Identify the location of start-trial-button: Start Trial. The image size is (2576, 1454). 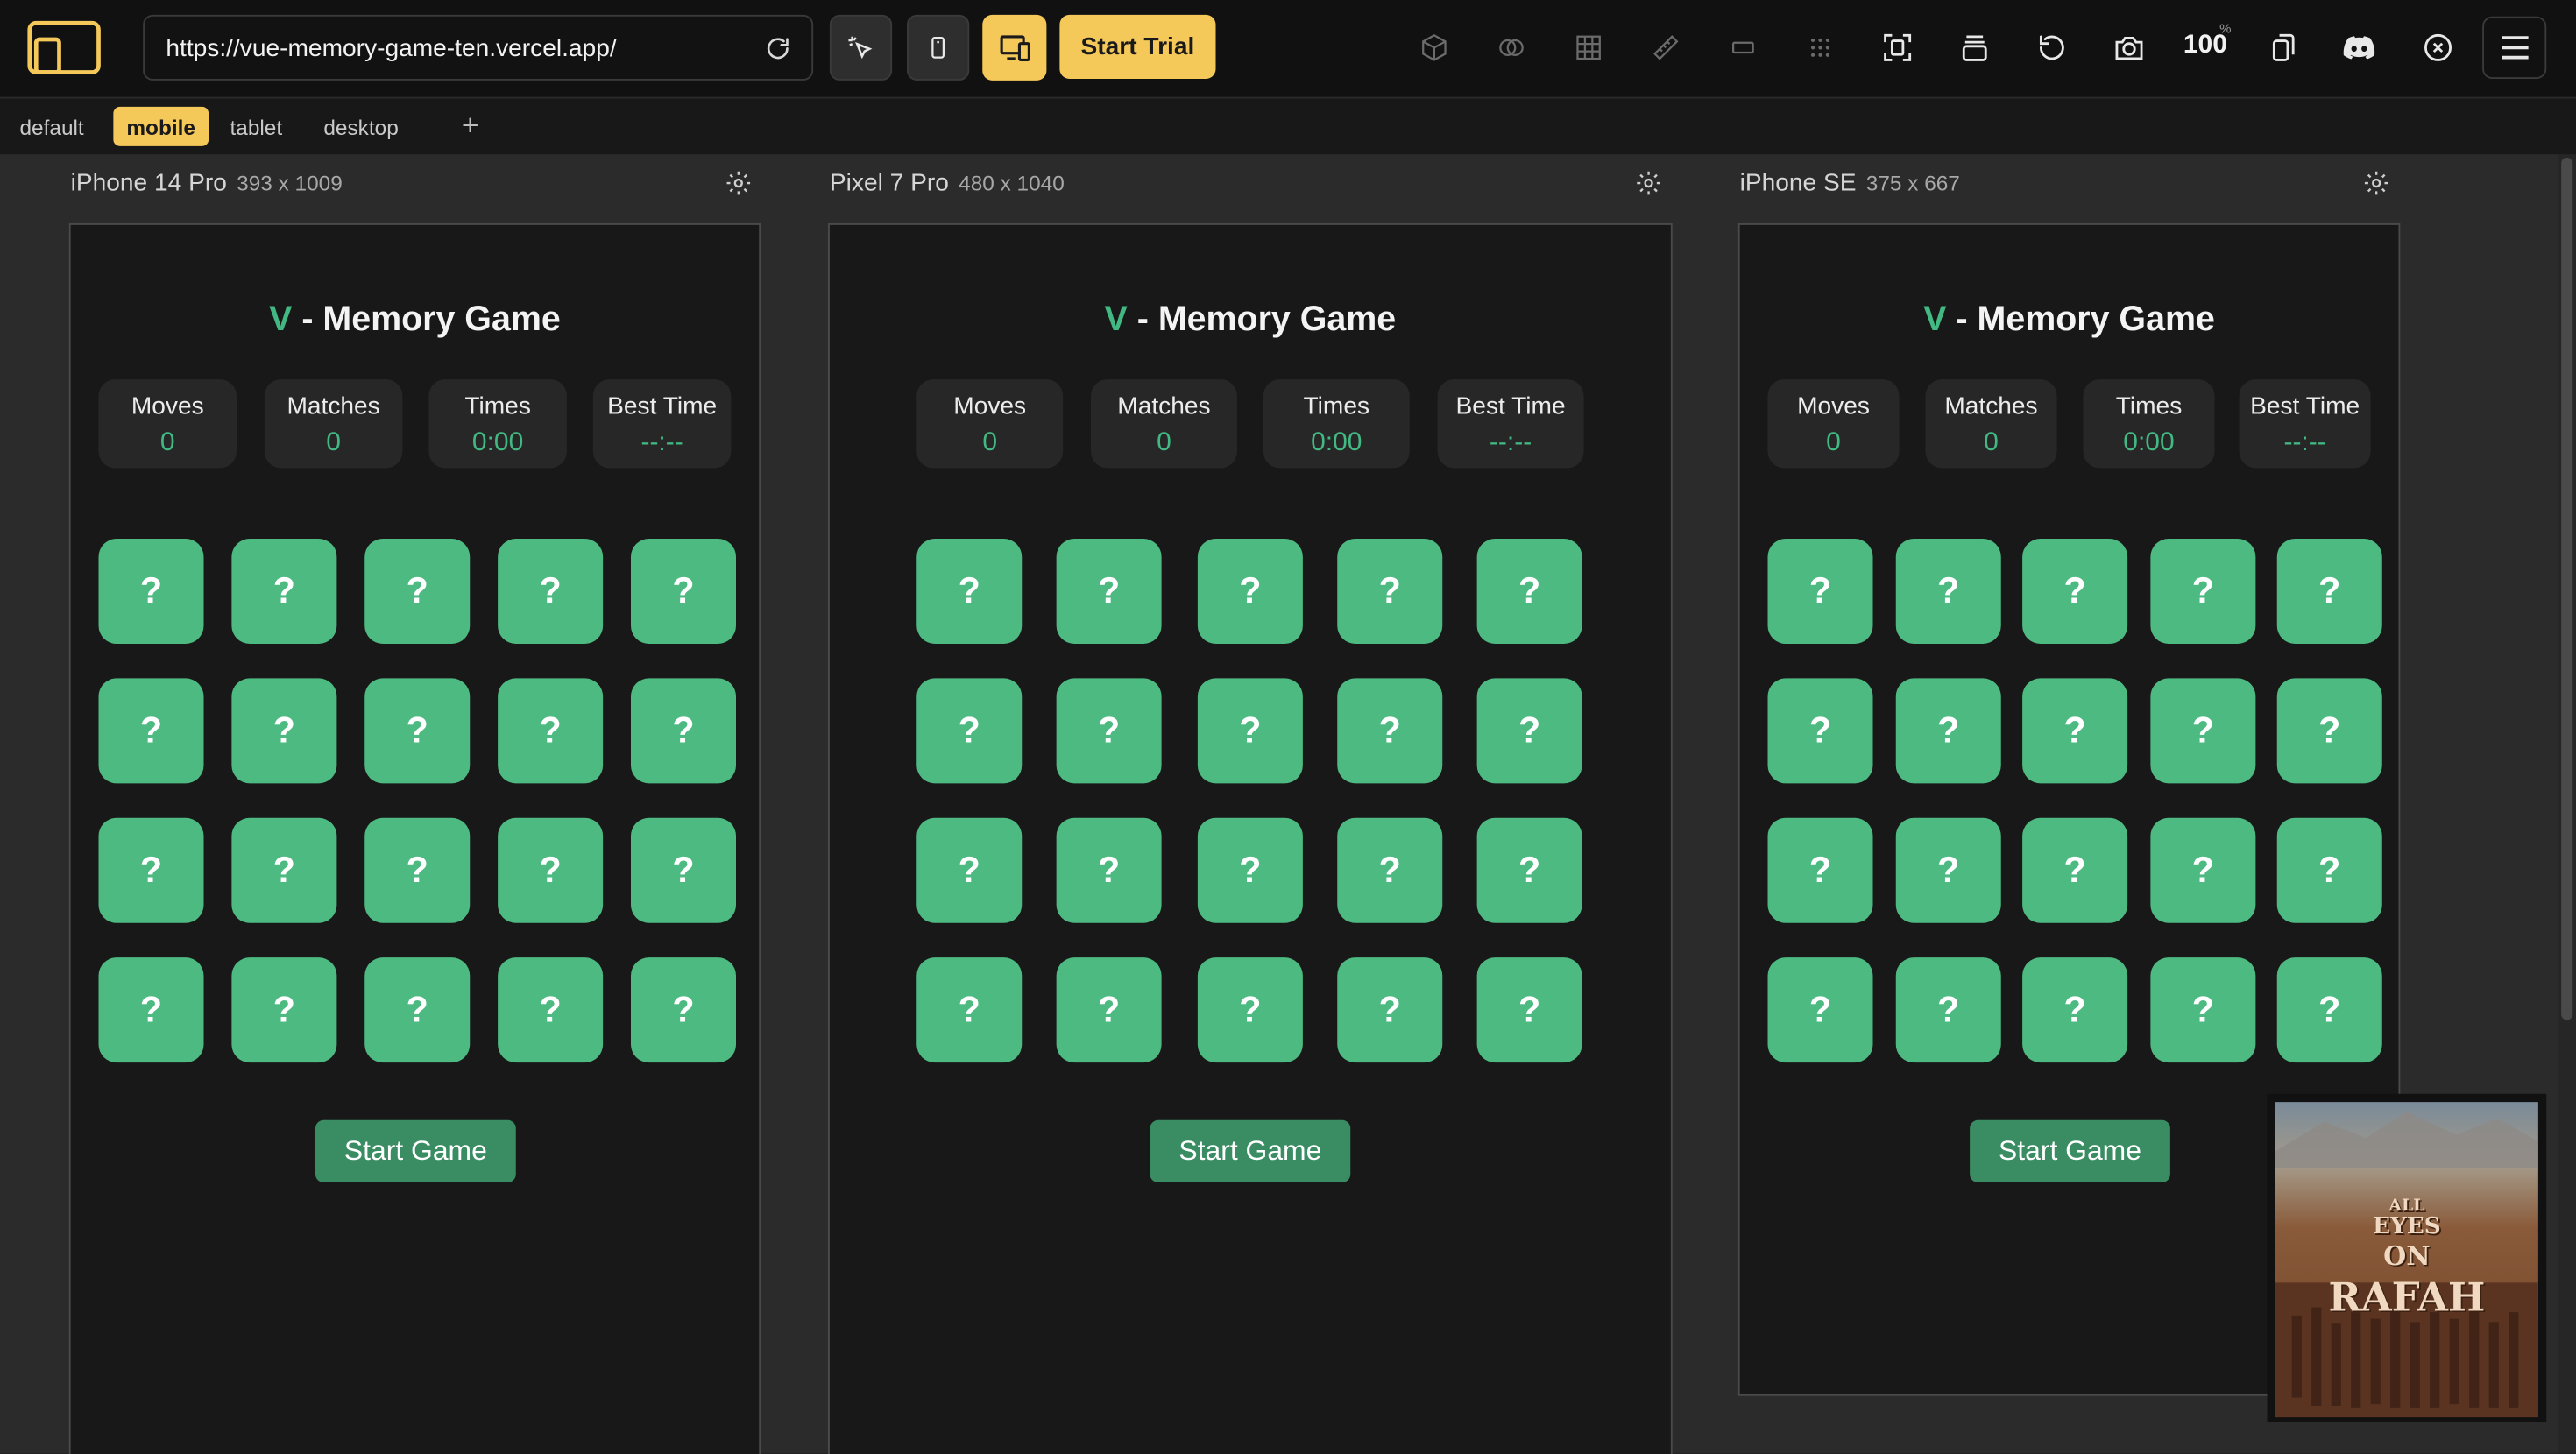
(1137, 46).